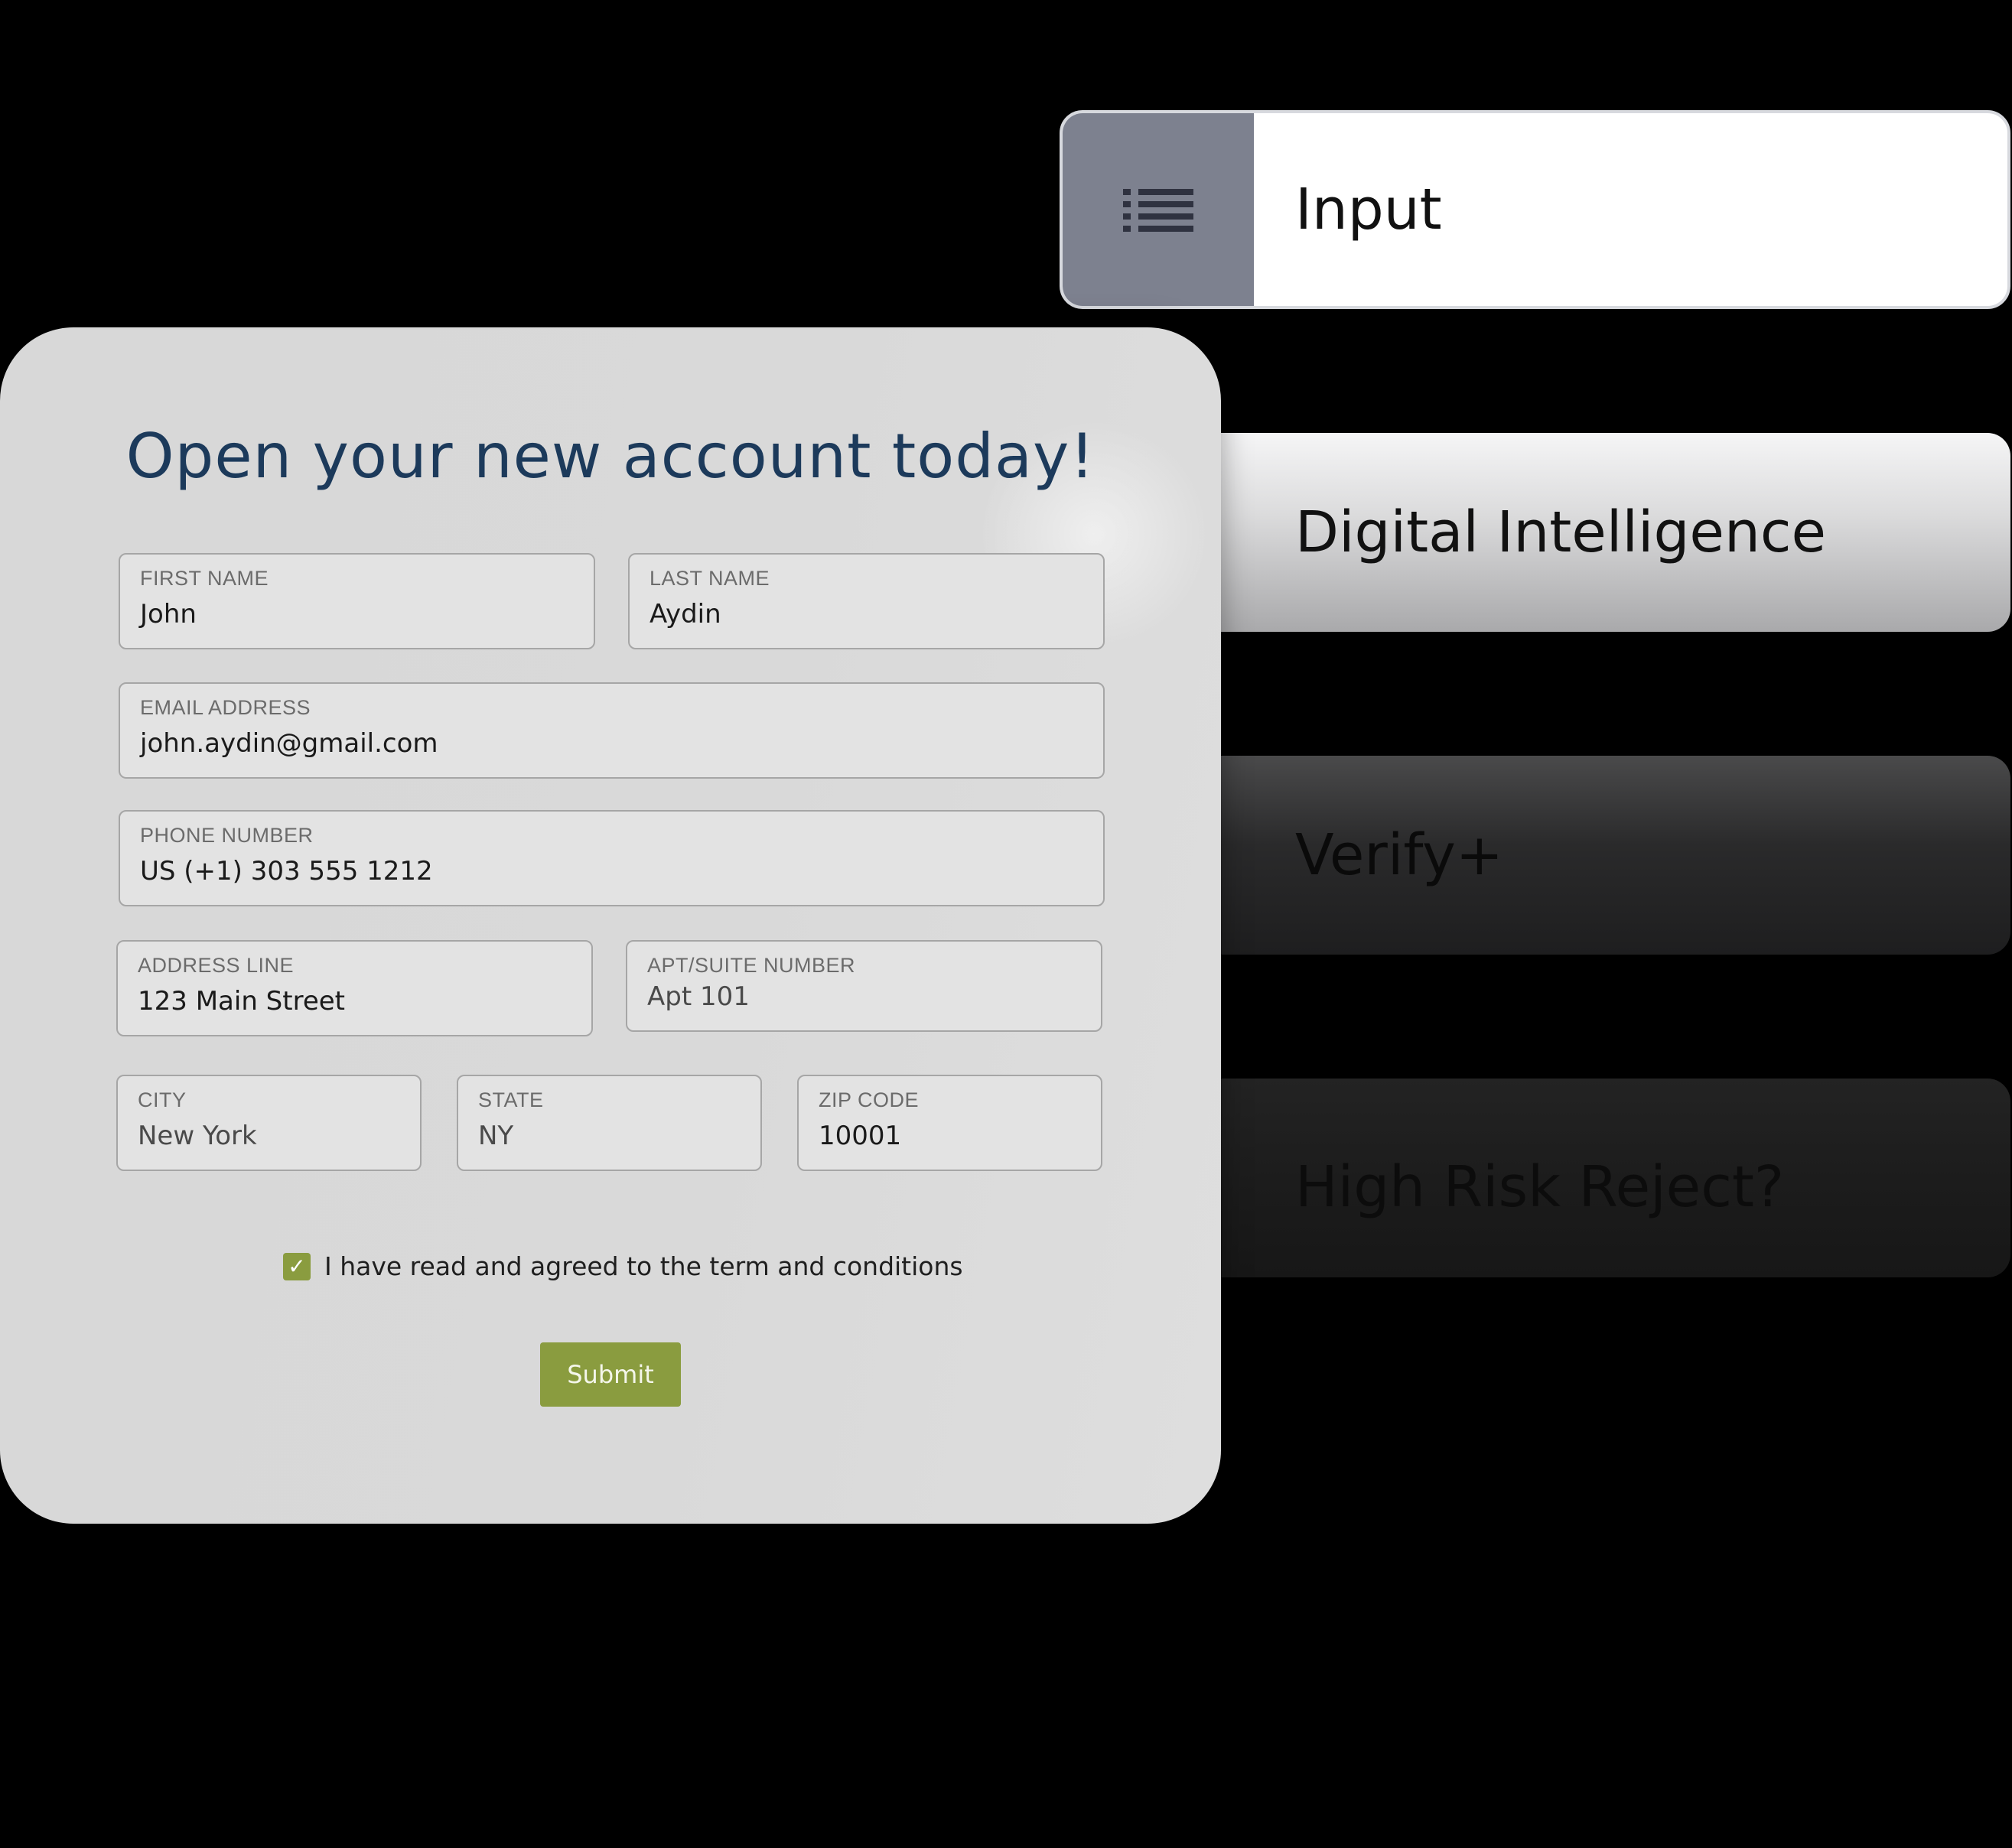 The height and width of the screenshot is (1848, 2012). What do you see at coordinates (357, 601) in the screenshot?
I see `first-name-field: FIRST NAME John` at bounding box center [357, 601].